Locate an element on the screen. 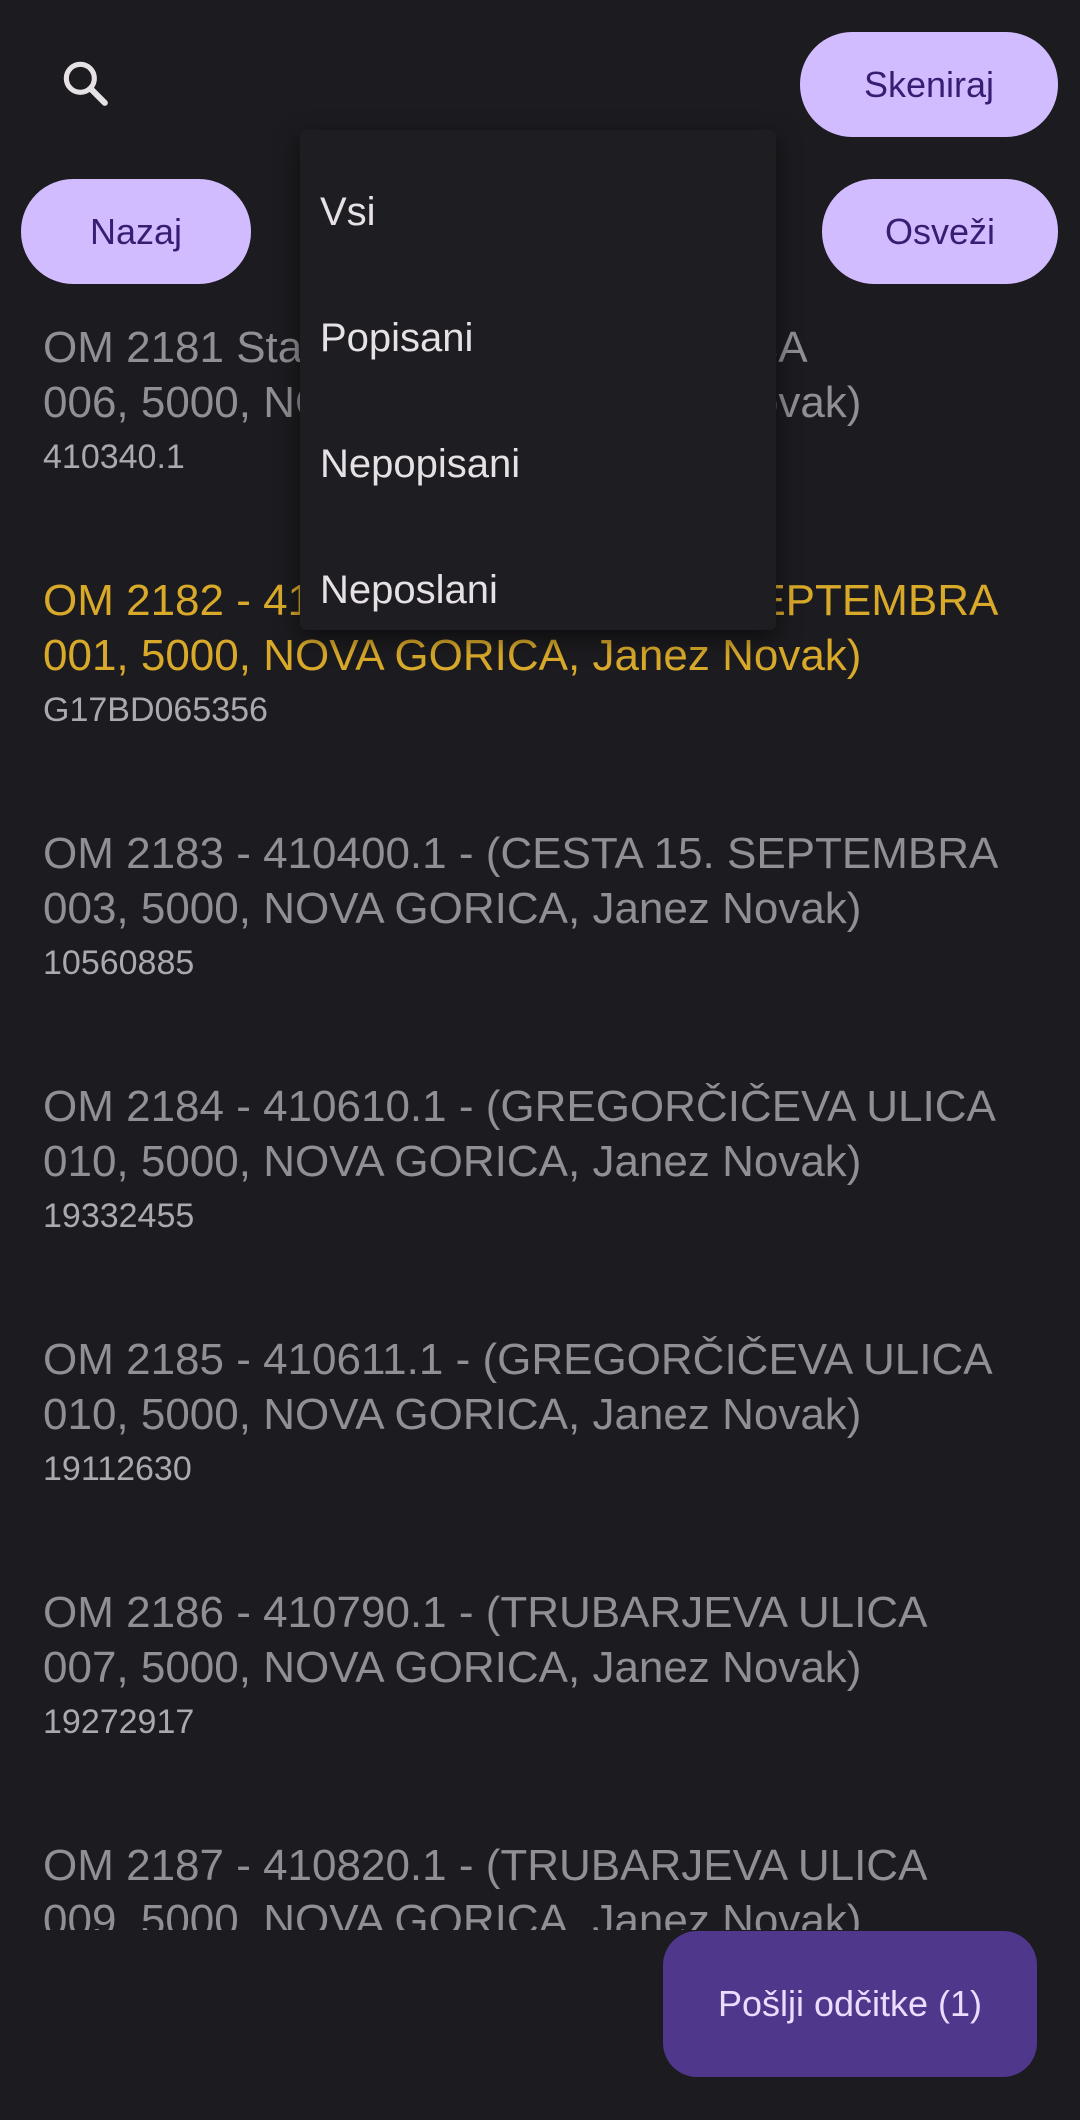  filter-dropdown-menu: Vsi Popisani Nepopisani Neposlani is located at coordinates (538, 380).